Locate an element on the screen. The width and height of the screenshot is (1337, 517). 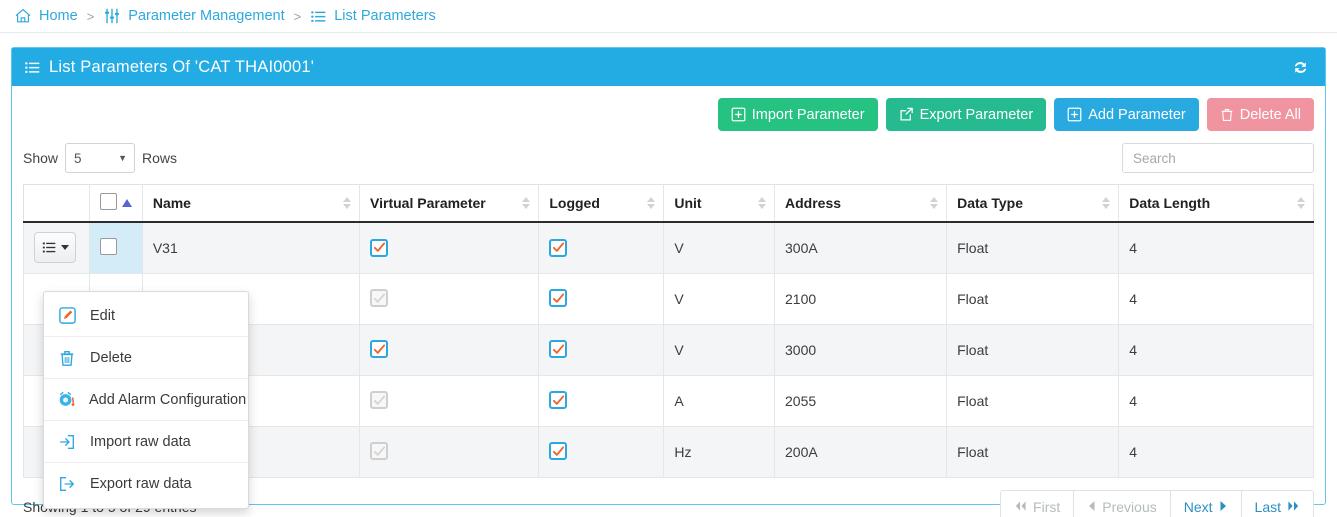
cell-data-length: 4 is located at coordinates (1216, 248).